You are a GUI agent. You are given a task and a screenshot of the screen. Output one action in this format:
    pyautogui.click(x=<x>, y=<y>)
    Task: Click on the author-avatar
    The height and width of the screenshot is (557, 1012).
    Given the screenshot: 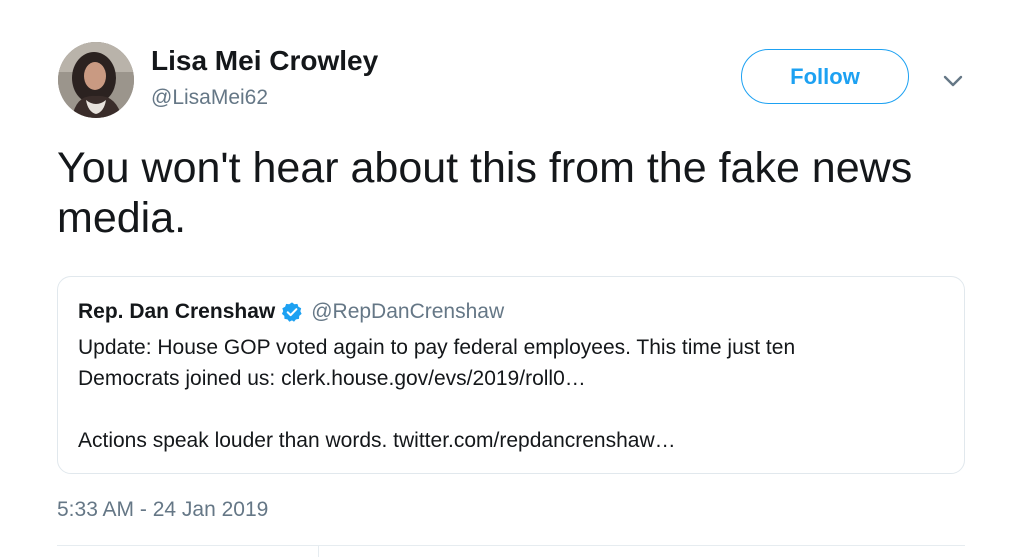 What is the action you would take?
    pyautogui.click(x=96, y=80)
    